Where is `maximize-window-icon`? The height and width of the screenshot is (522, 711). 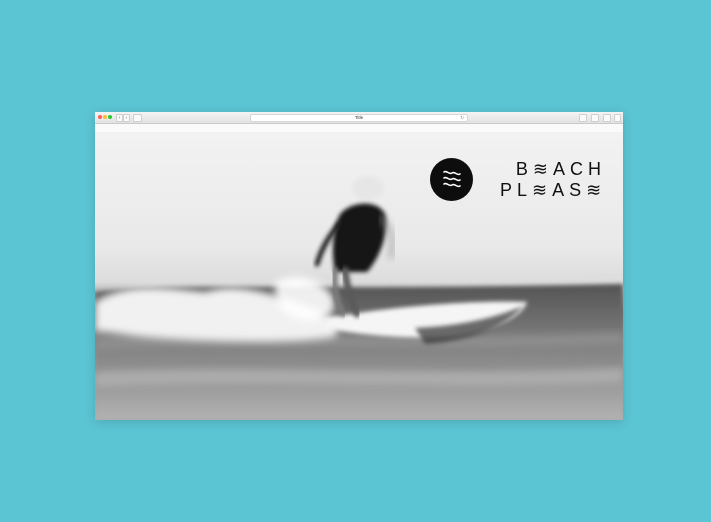
maximize-window-icon is located at coordinates (110, 117).